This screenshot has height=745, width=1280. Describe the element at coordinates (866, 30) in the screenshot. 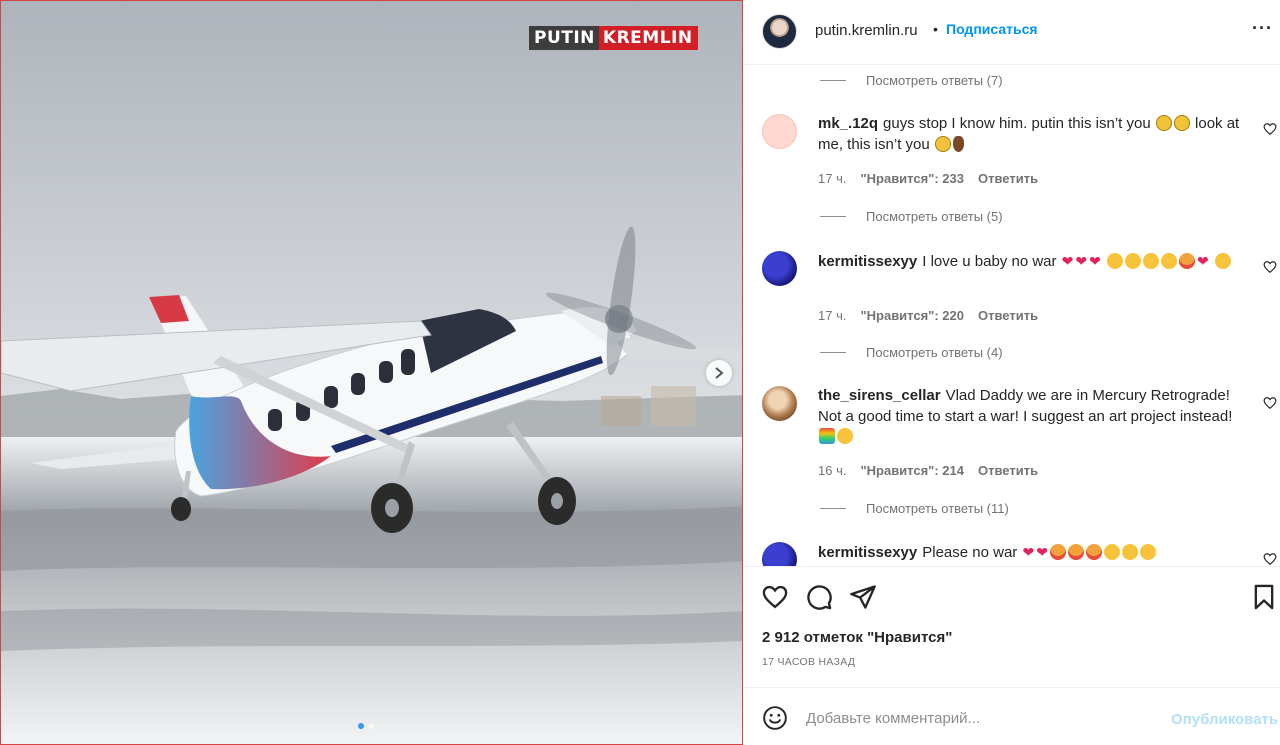

I see `author-username: putin.kremlin.ru` at that location.